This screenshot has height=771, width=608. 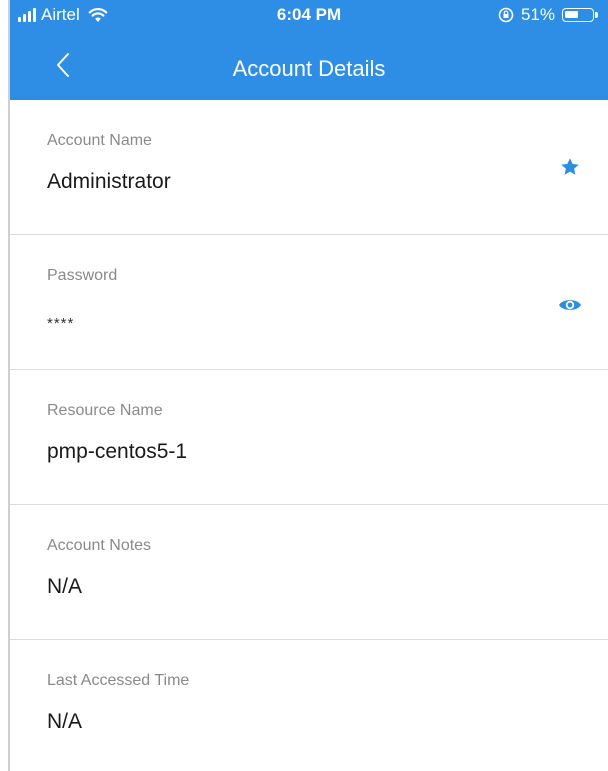 I want to click on last-accessed-label: Last Accessed Time, so click(x=118, y=680).